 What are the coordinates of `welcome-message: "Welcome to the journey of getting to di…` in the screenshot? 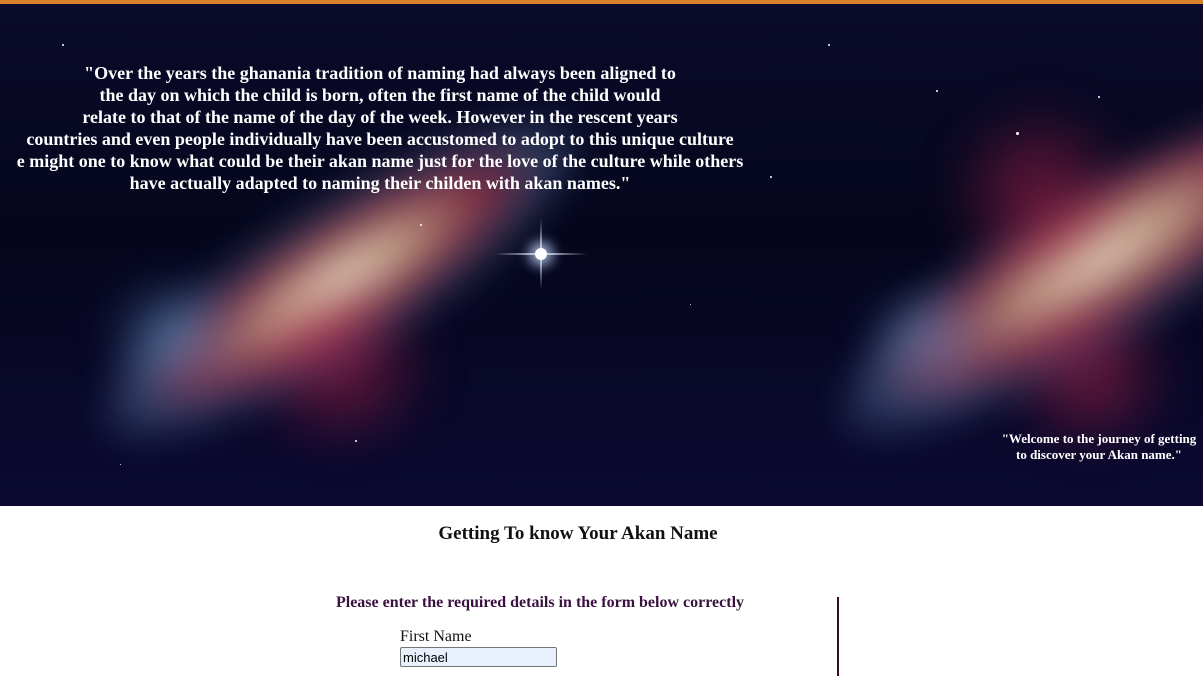 It's located at (1099, 446).